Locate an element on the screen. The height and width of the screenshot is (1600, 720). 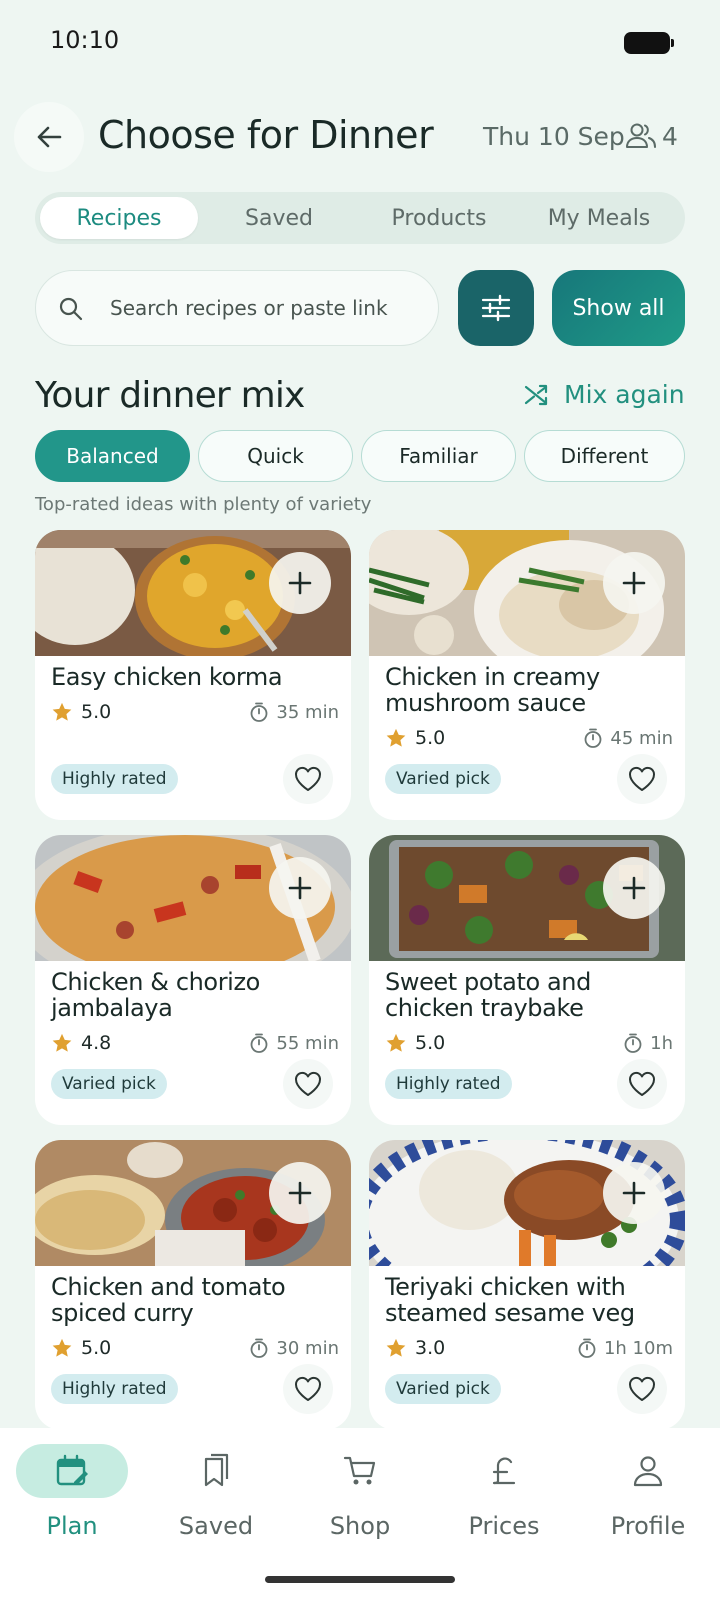
nav-plan: Plan is located at coordinates (72, 1492).